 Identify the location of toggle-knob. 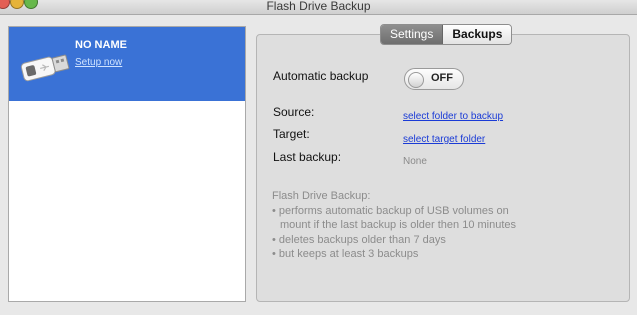
(416, 80).